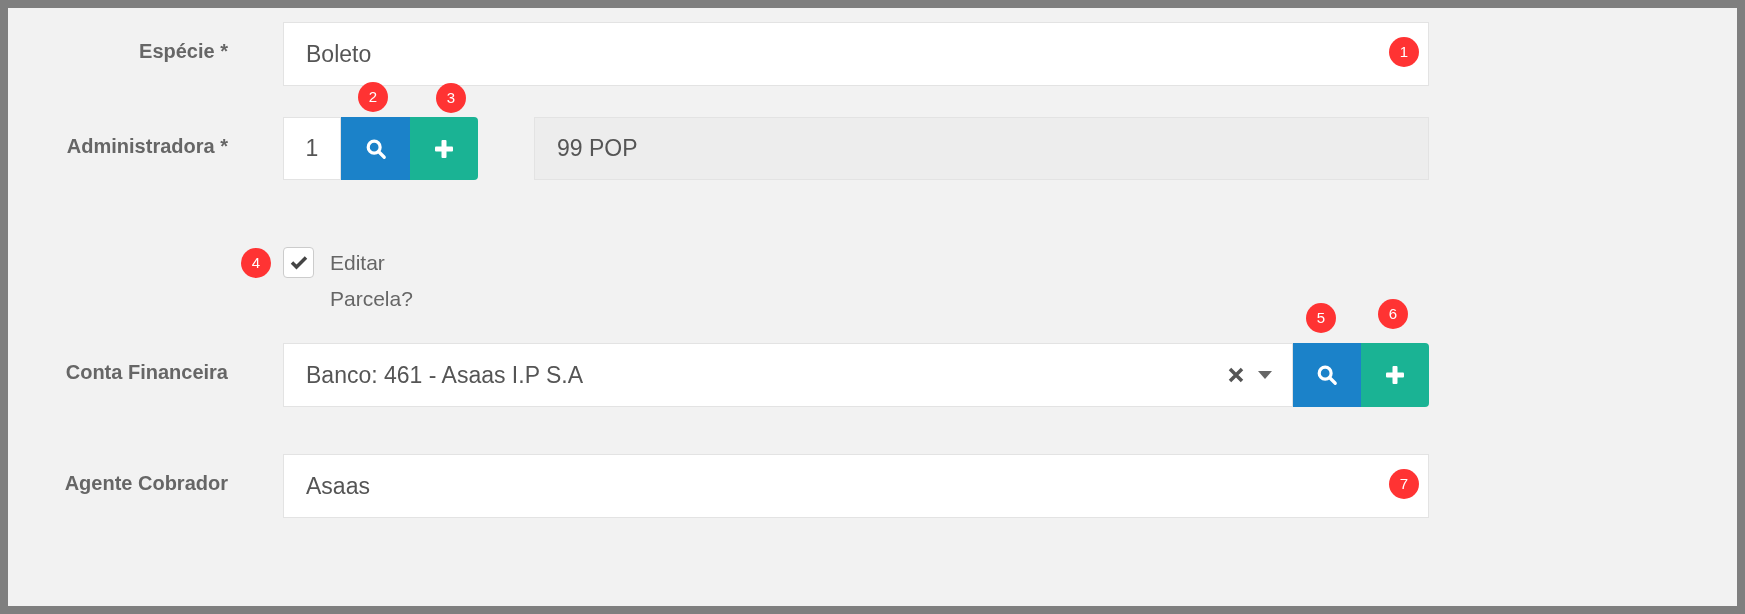 Image resolution: width=1745 pixels, height=614 pixels. Describe the element at coordinates (1321, 318) in the screenshot. I see `number-badge: 5` at that location.